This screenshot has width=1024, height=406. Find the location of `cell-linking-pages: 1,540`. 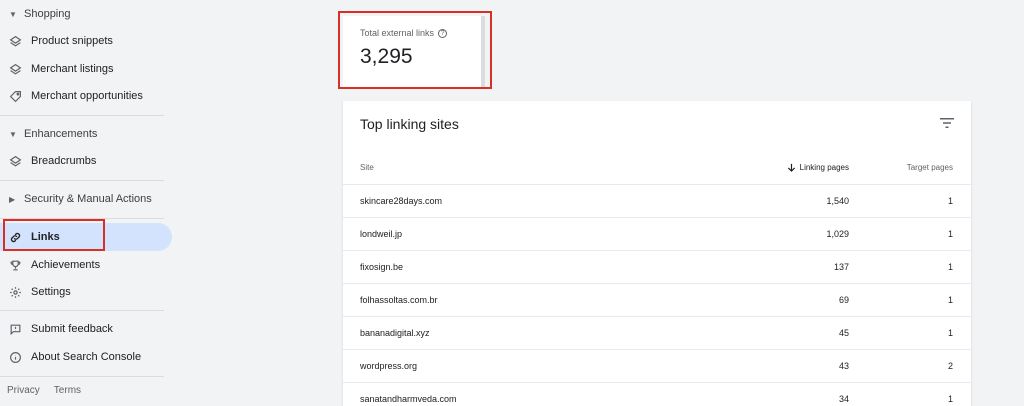

cell-linking-pages: 1,540 is located at coordinates (837, 201).